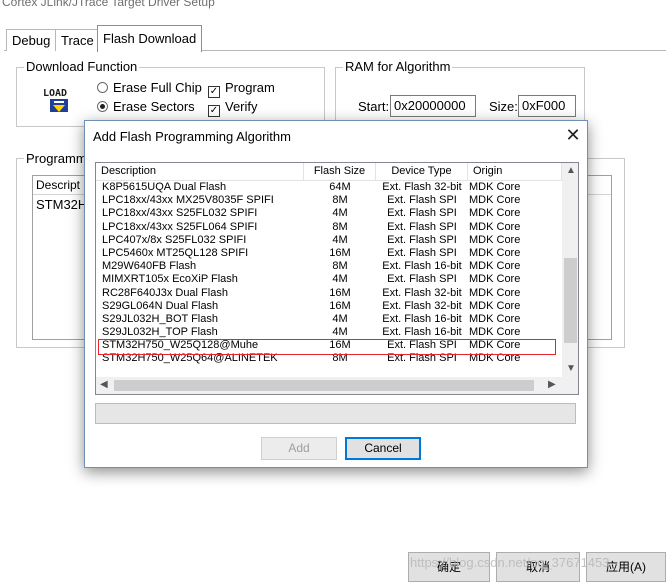 This screenshot has height=582, width=666. I want to click on horizontal-scrollbar: ◀ ▶, so click(329, 385).